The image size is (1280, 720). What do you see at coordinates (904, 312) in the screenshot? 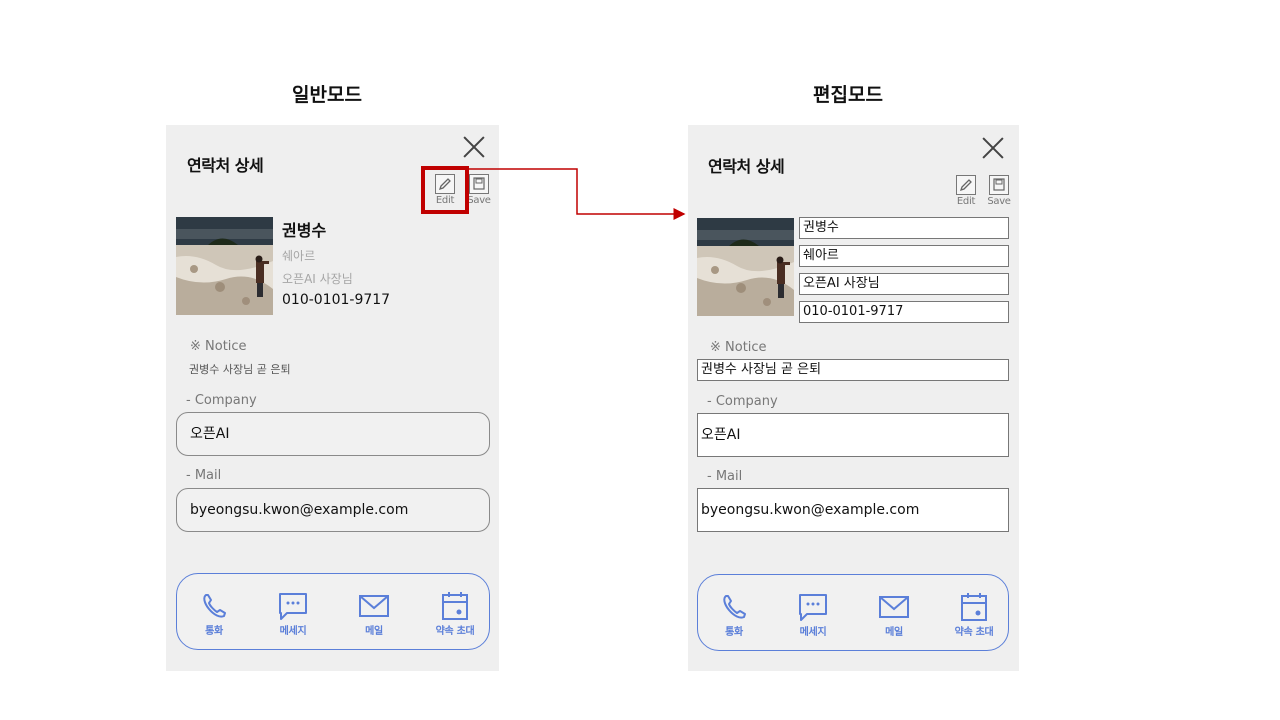
I see `phone-input: 010-0101-9717` at bounding box center [904, 312].